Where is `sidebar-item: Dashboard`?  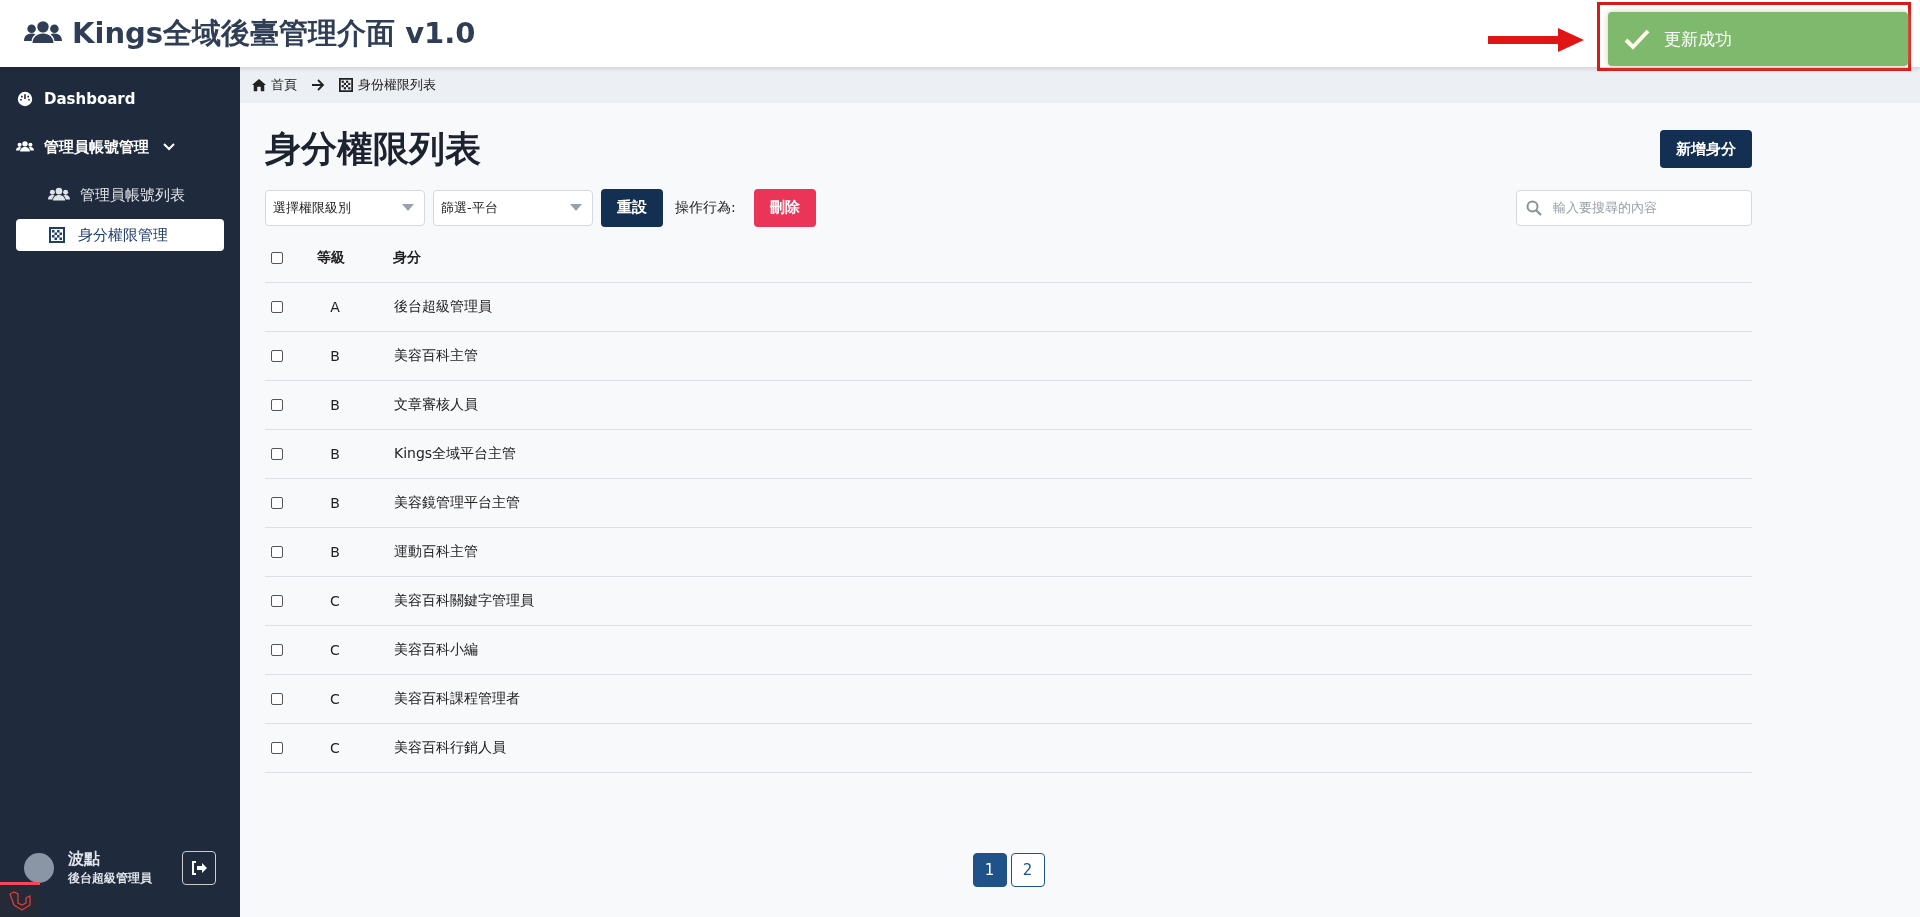 sidebar-item: Dashboard is located at coordinates (120, 99).